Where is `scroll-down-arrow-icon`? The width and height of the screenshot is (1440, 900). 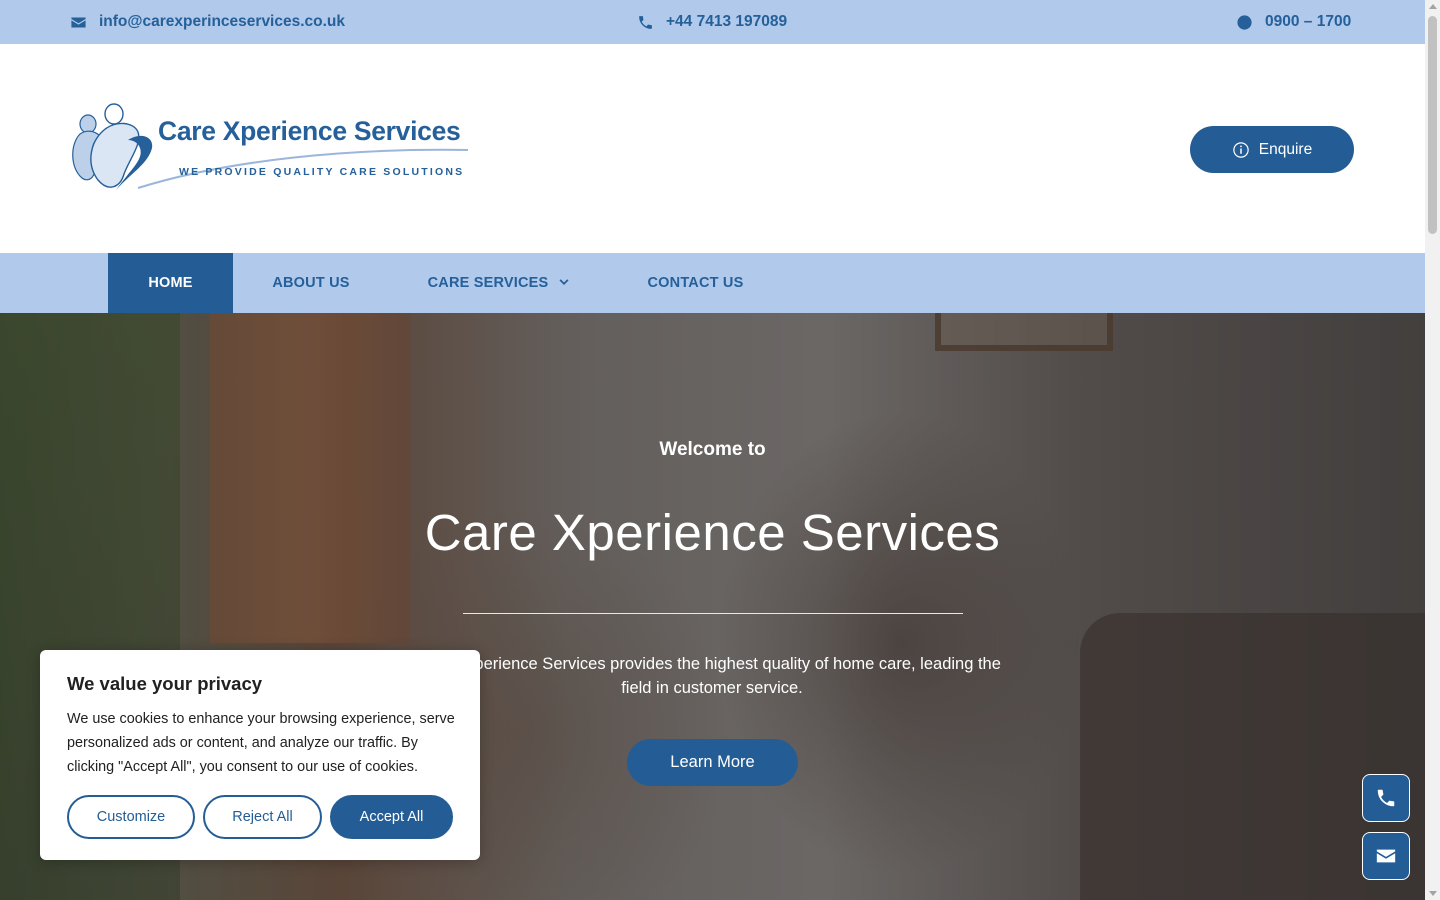 scroll-down-arrow-icon is located at coordinates (1433, 893).